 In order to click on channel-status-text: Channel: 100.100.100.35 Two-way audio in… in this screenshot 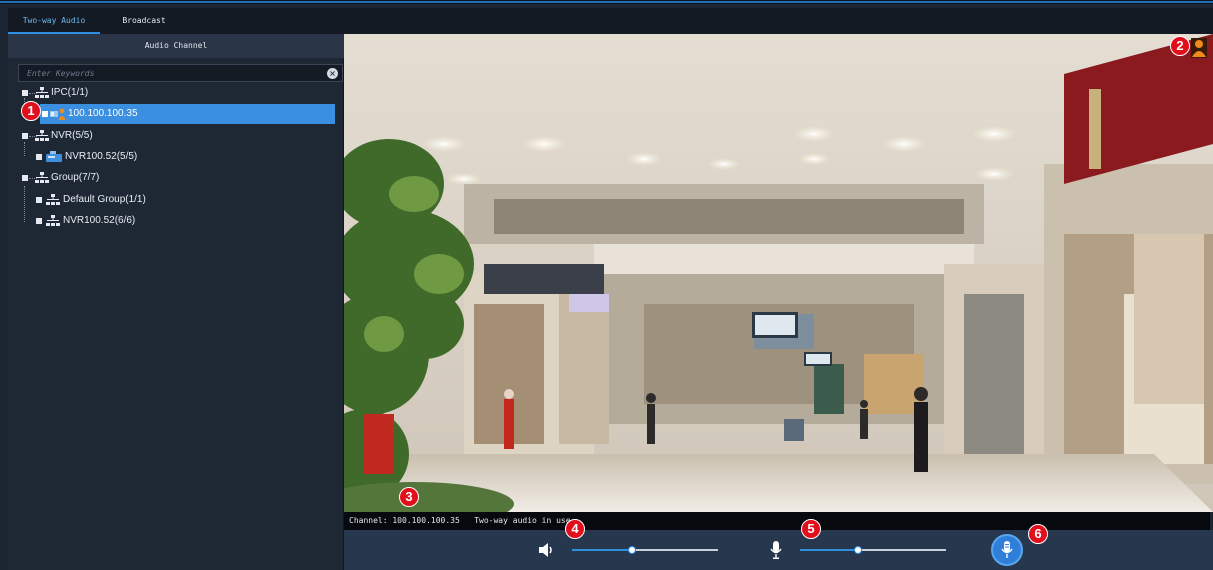, I will do `click(777, 521)`.